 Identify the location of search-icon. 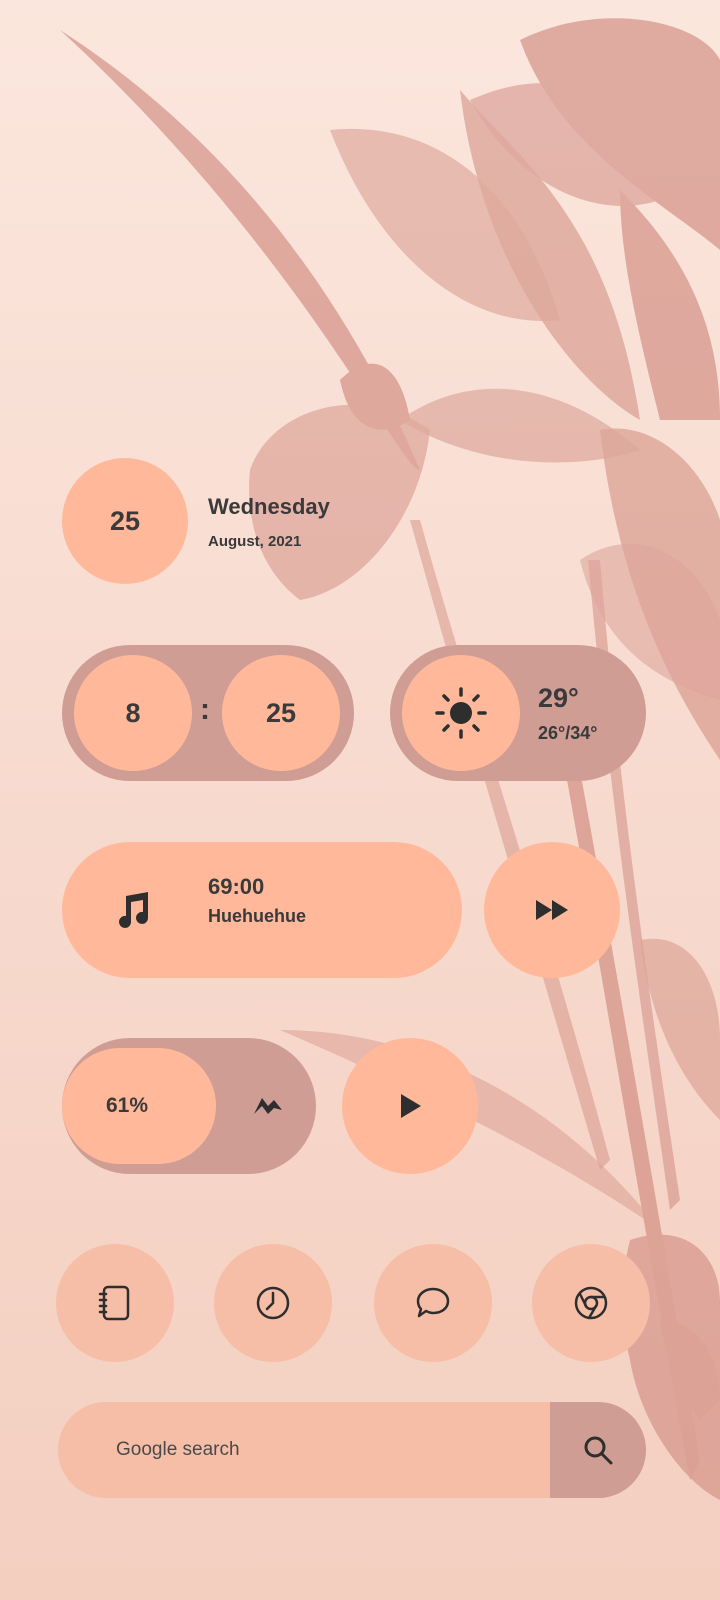
(598, 1450).